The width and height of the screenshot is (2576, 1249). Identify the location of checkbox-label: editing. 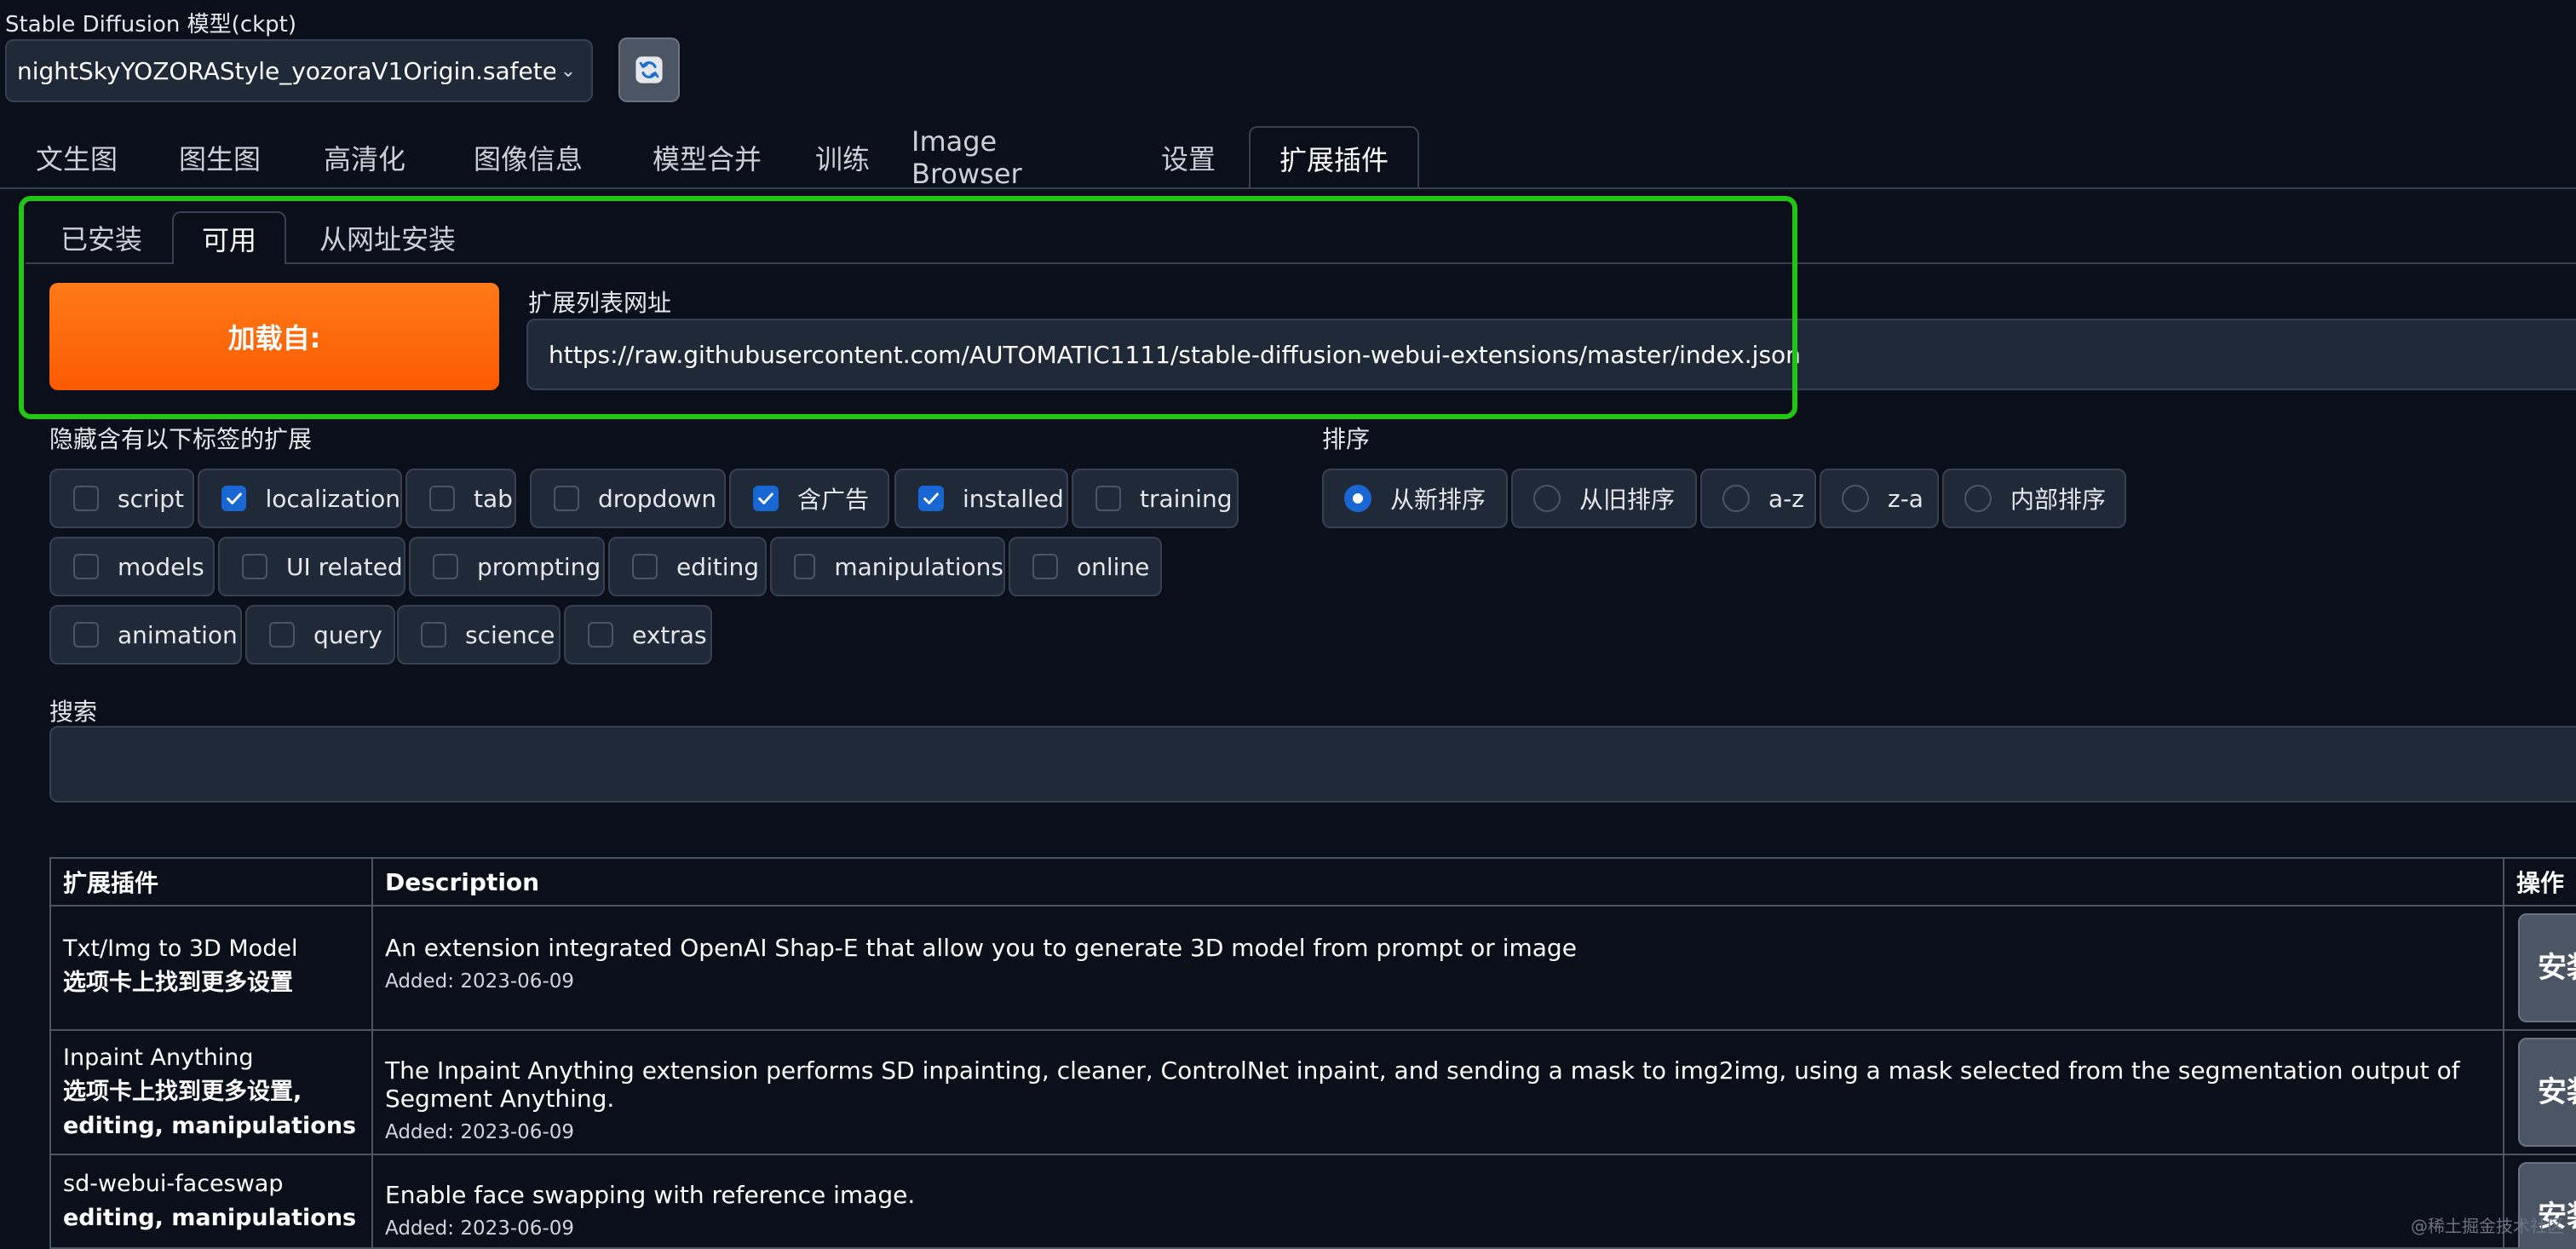
(718, 567).